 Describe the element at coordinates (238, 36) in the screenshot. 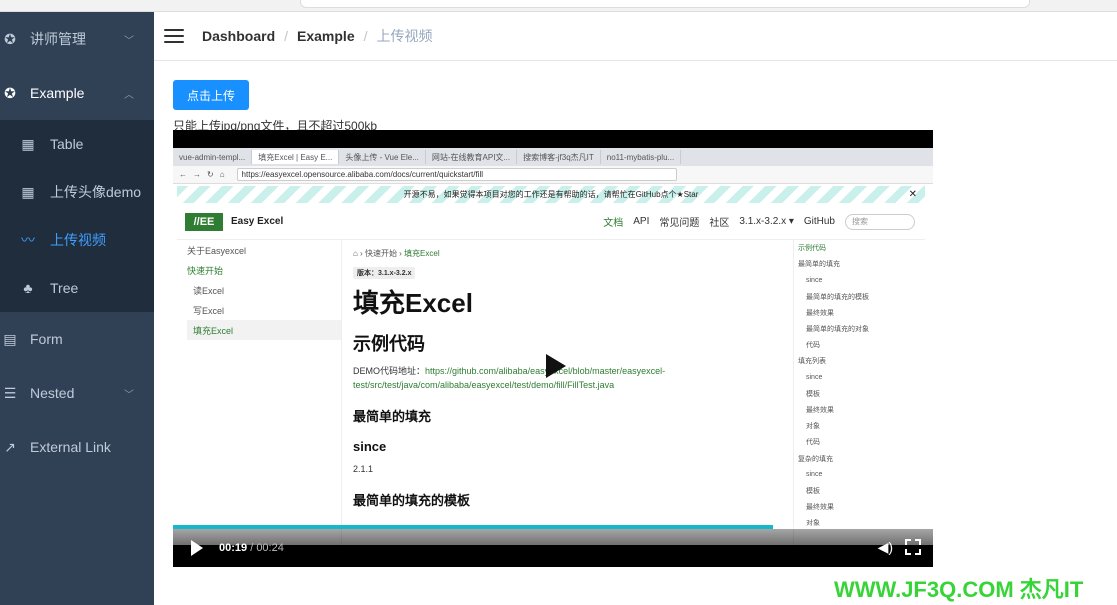

I see `breadcrumb-dashboard: Dashboard` at that location.